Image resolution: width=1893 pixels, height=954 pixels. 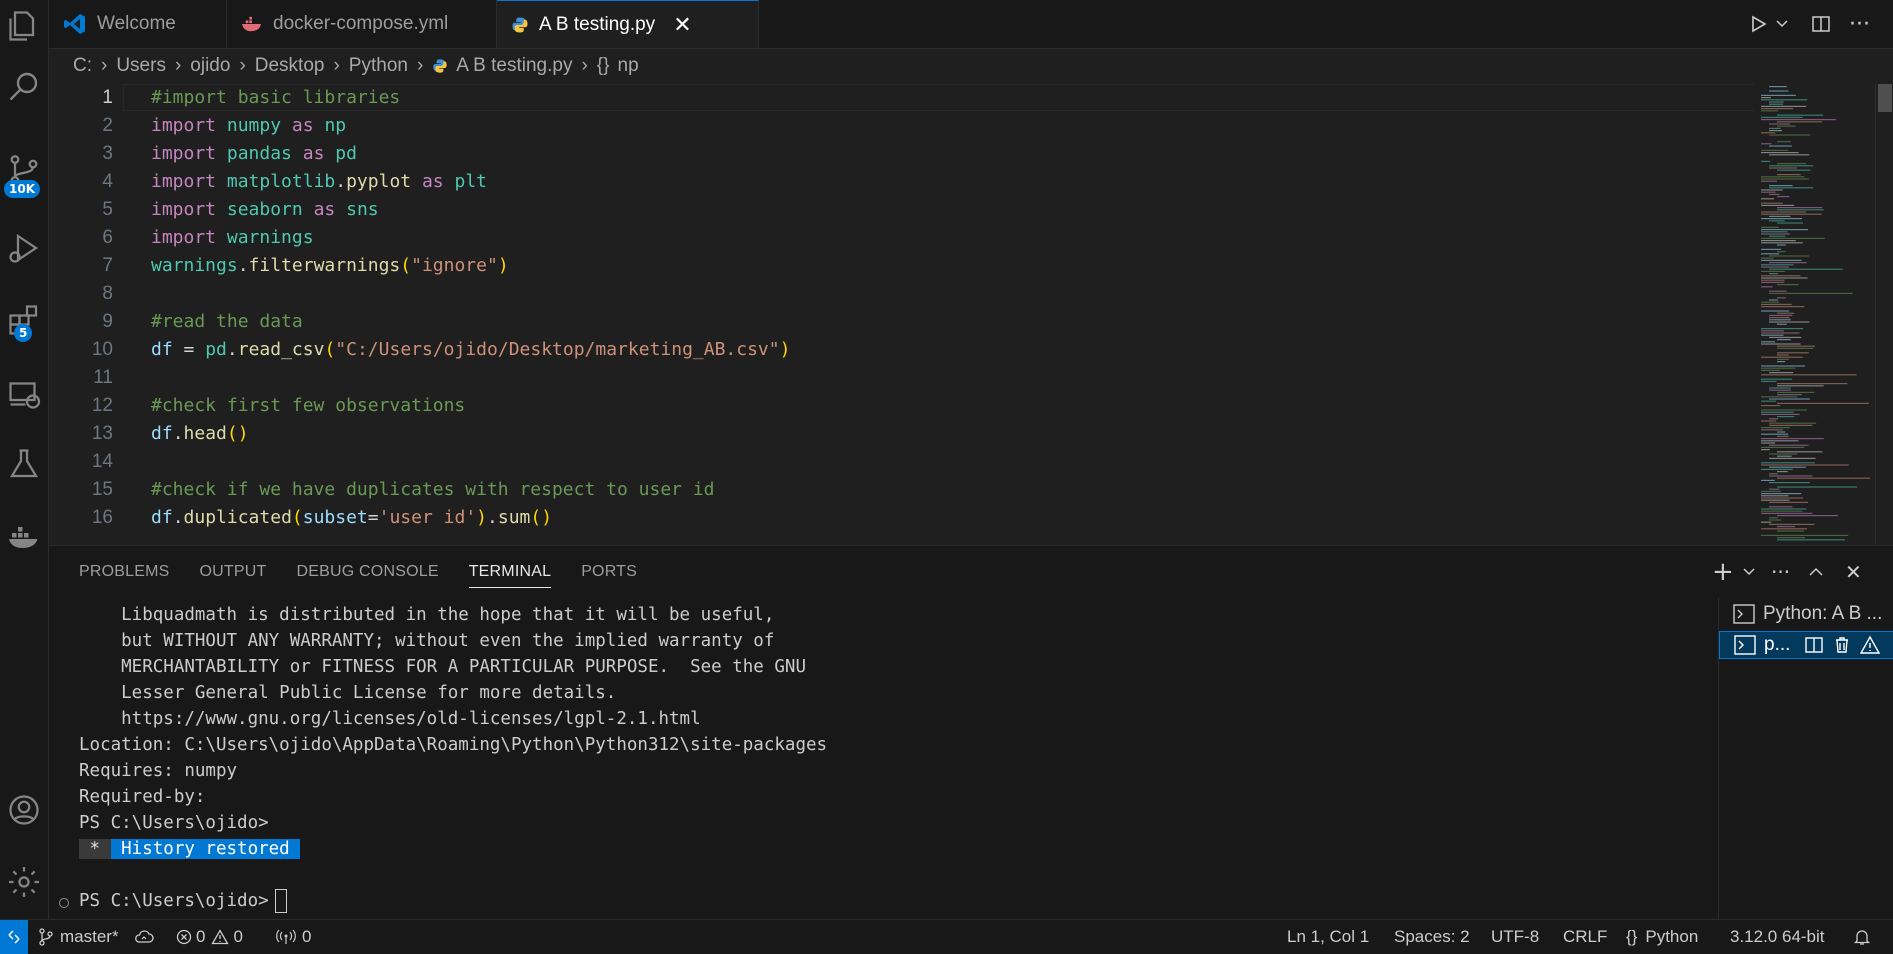 I want to click on code-line: 16 df.duplicated(subset='user id').sum(), so click(x=901, y=518).